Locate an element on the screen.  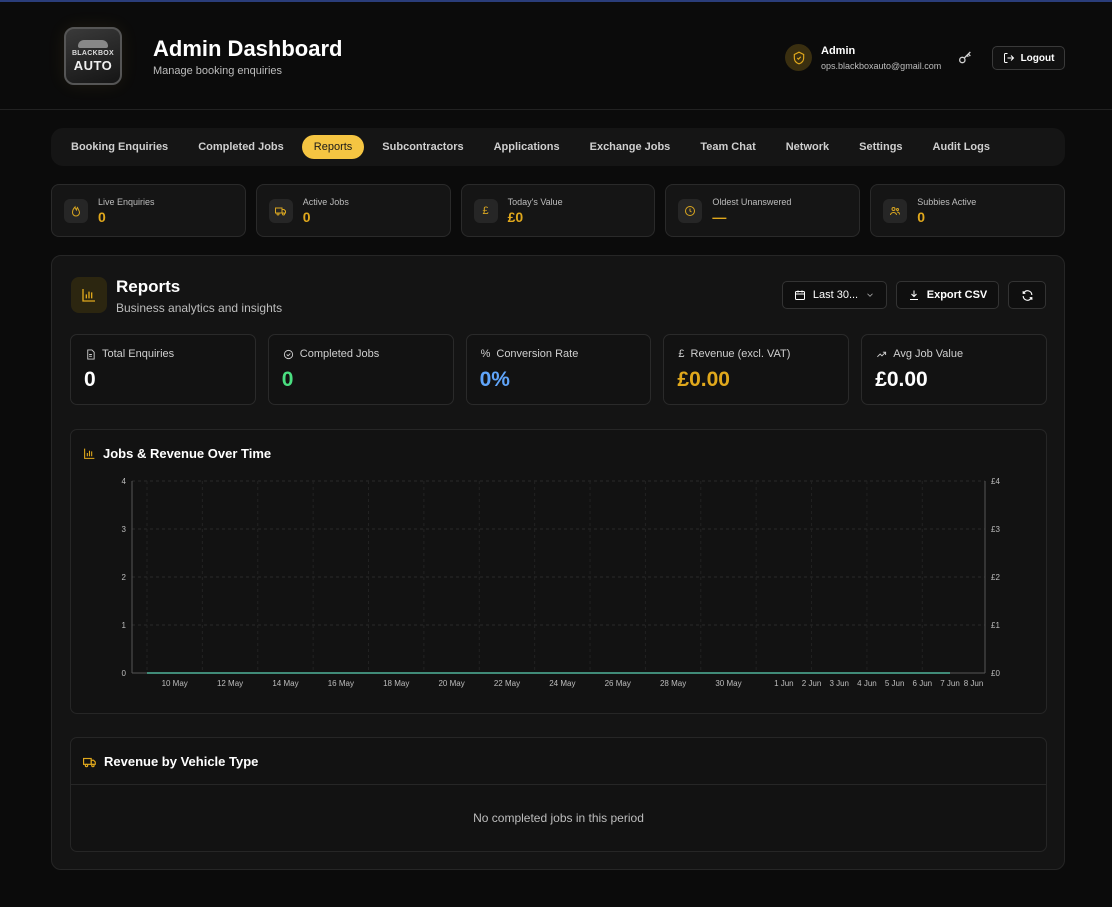
page-title: Admin Dashboard is located at coordinates (248, 48).